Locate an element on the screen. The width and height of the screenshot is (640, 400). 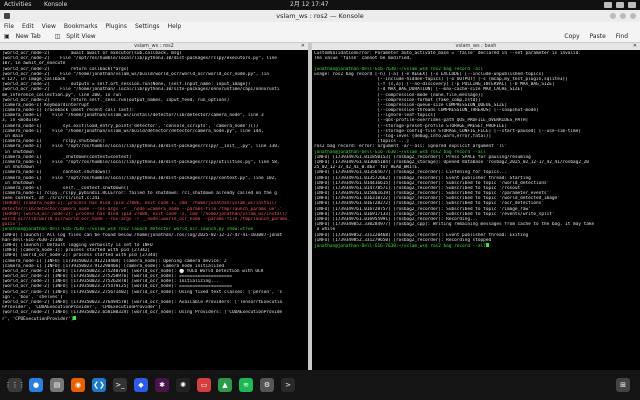
network-icon is located at coordinates (608, 5).